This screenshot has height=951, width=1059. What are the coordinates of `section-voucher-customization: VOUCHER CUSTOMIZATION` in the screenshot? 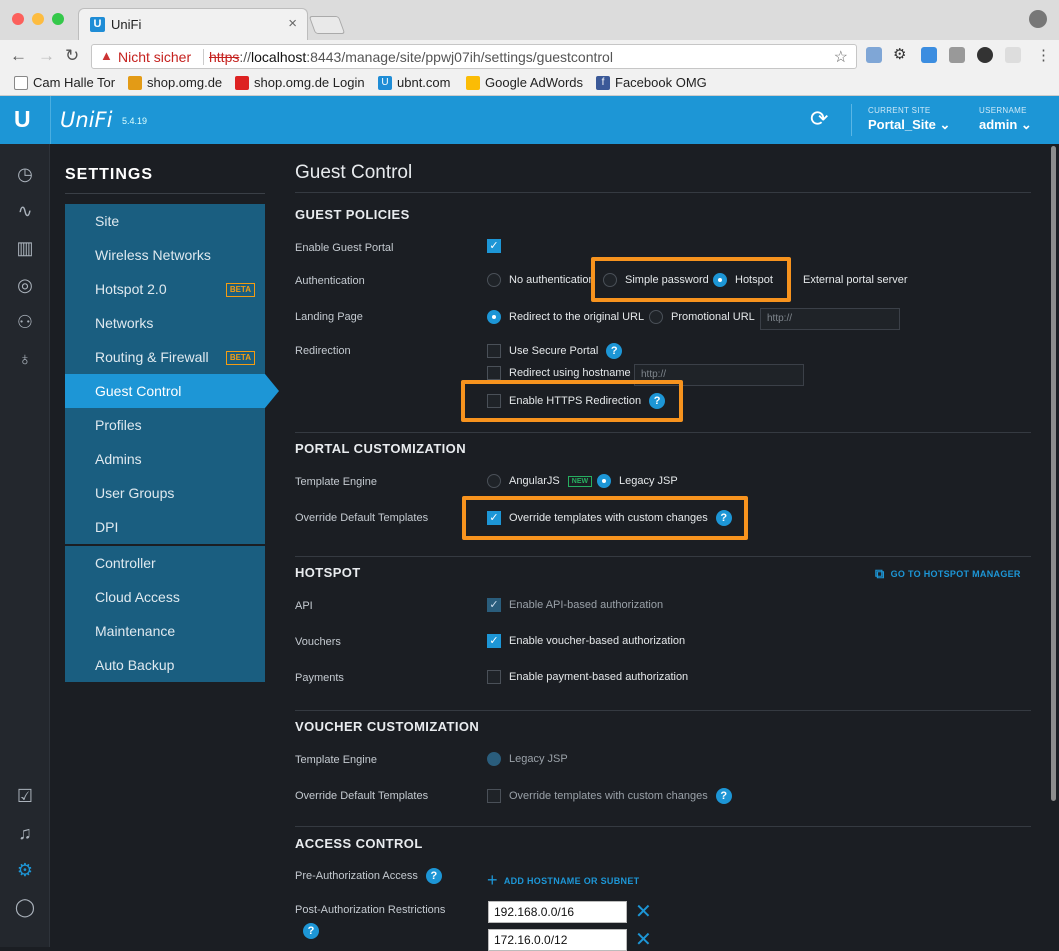 It's located at (387, 726).